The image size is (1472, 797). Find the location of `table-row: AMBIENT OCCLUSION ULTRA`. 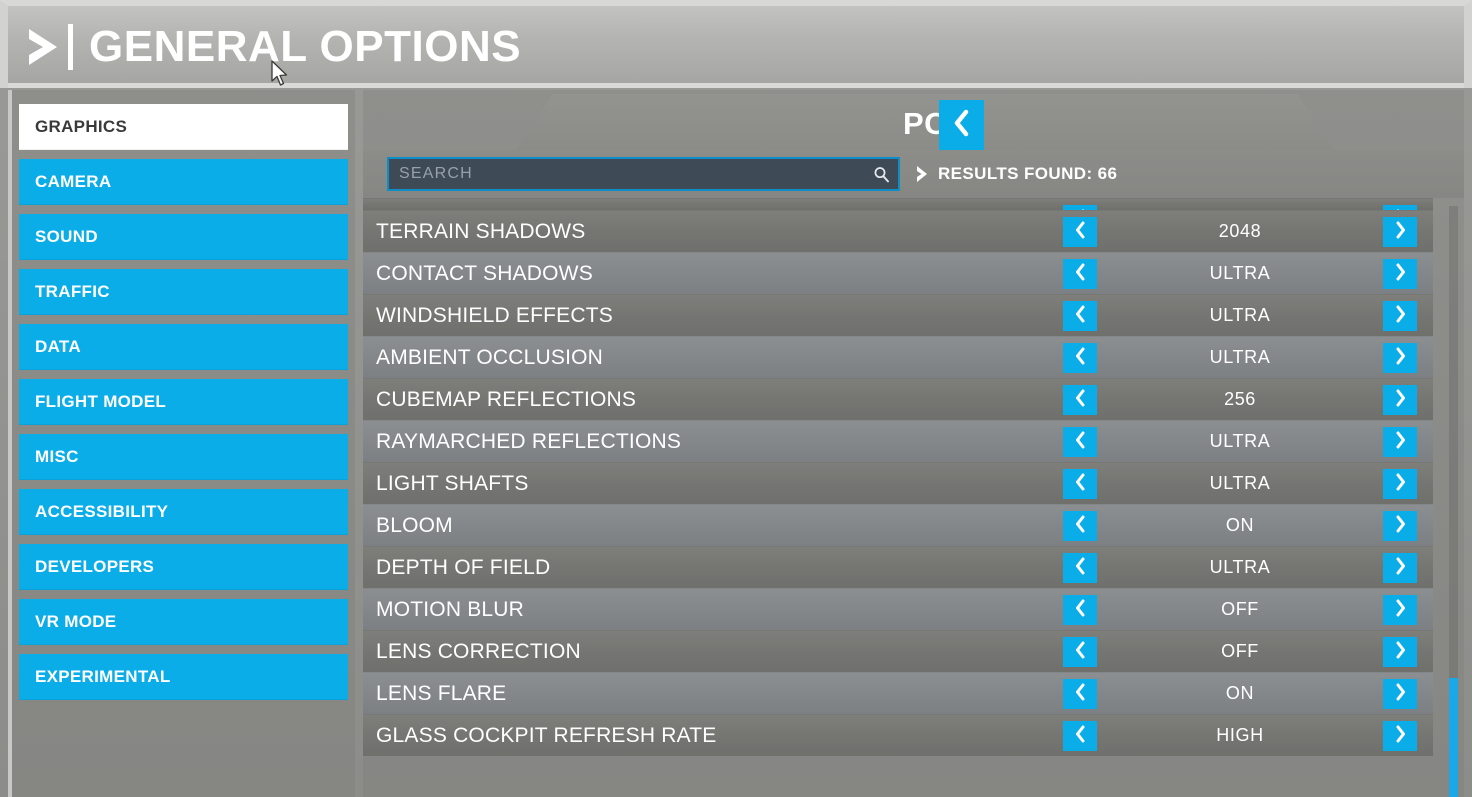

table-row: AMBIENT OCCLUSION ULTRA is located at coordinates (898, 357).